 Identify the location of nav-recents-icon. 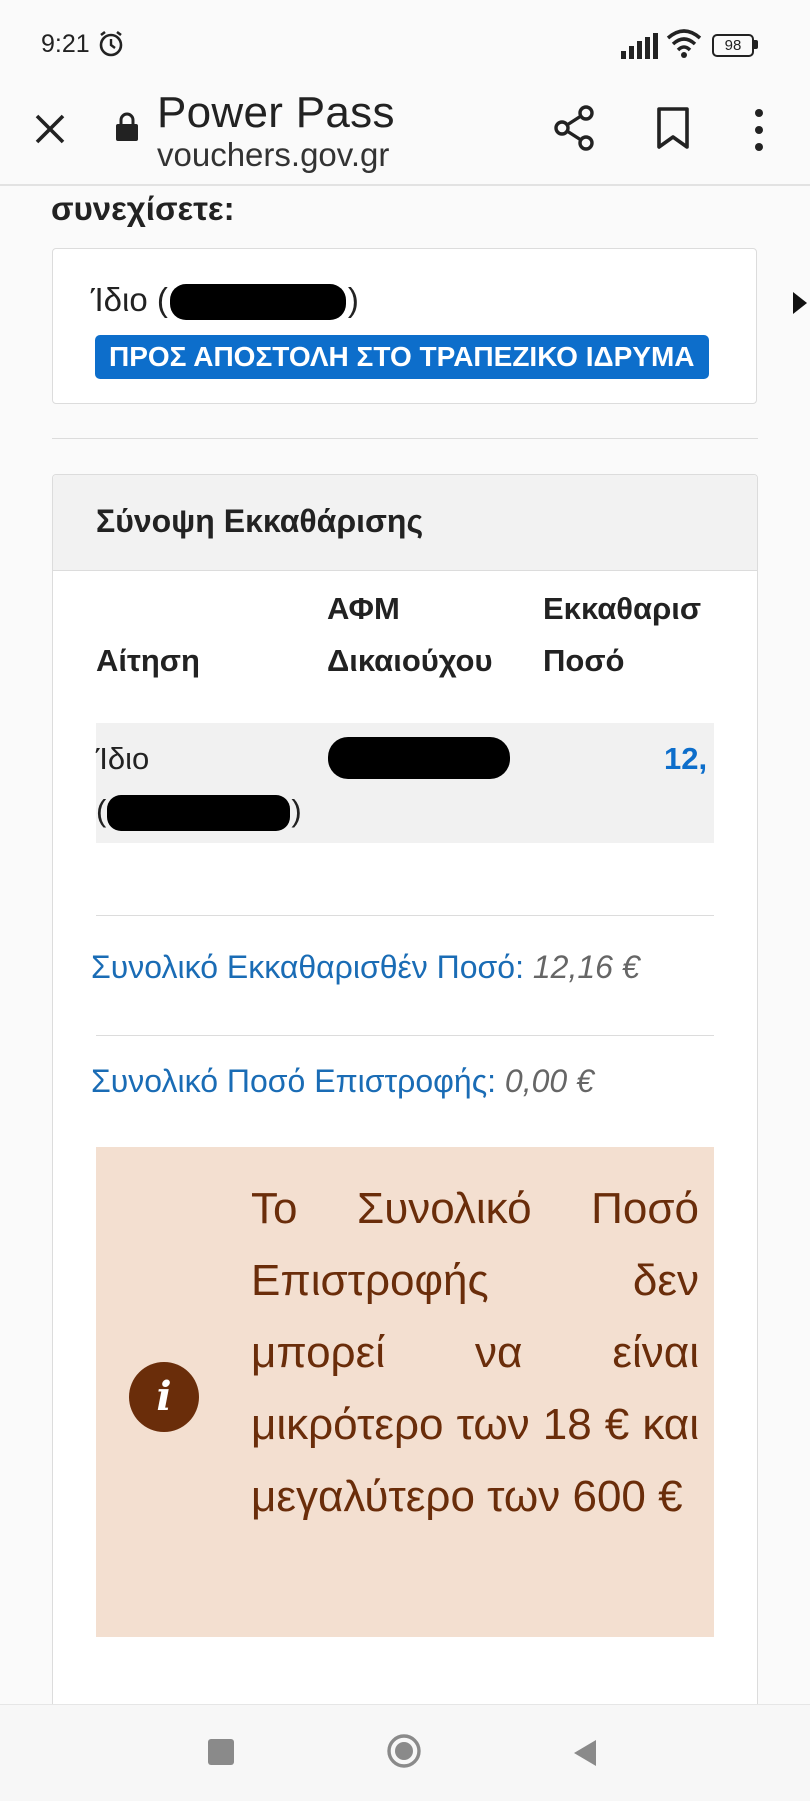
(221, 1752).